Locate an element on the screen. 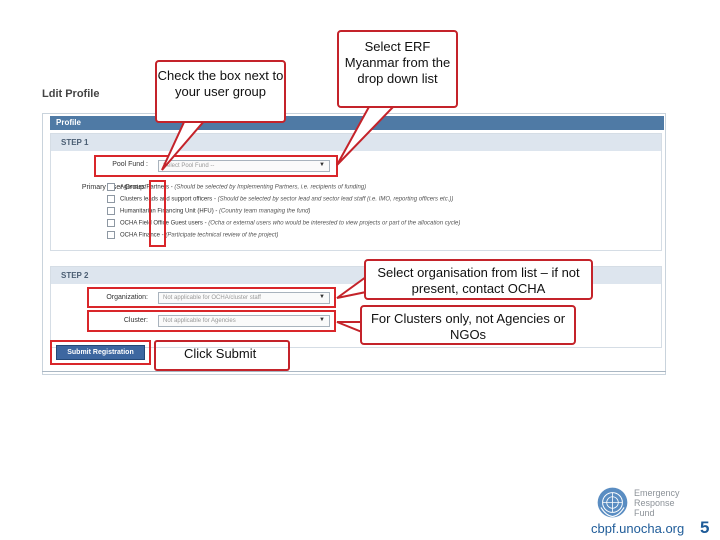  site-url: cbpf.unocha.org is located at coordinates (638, 528).